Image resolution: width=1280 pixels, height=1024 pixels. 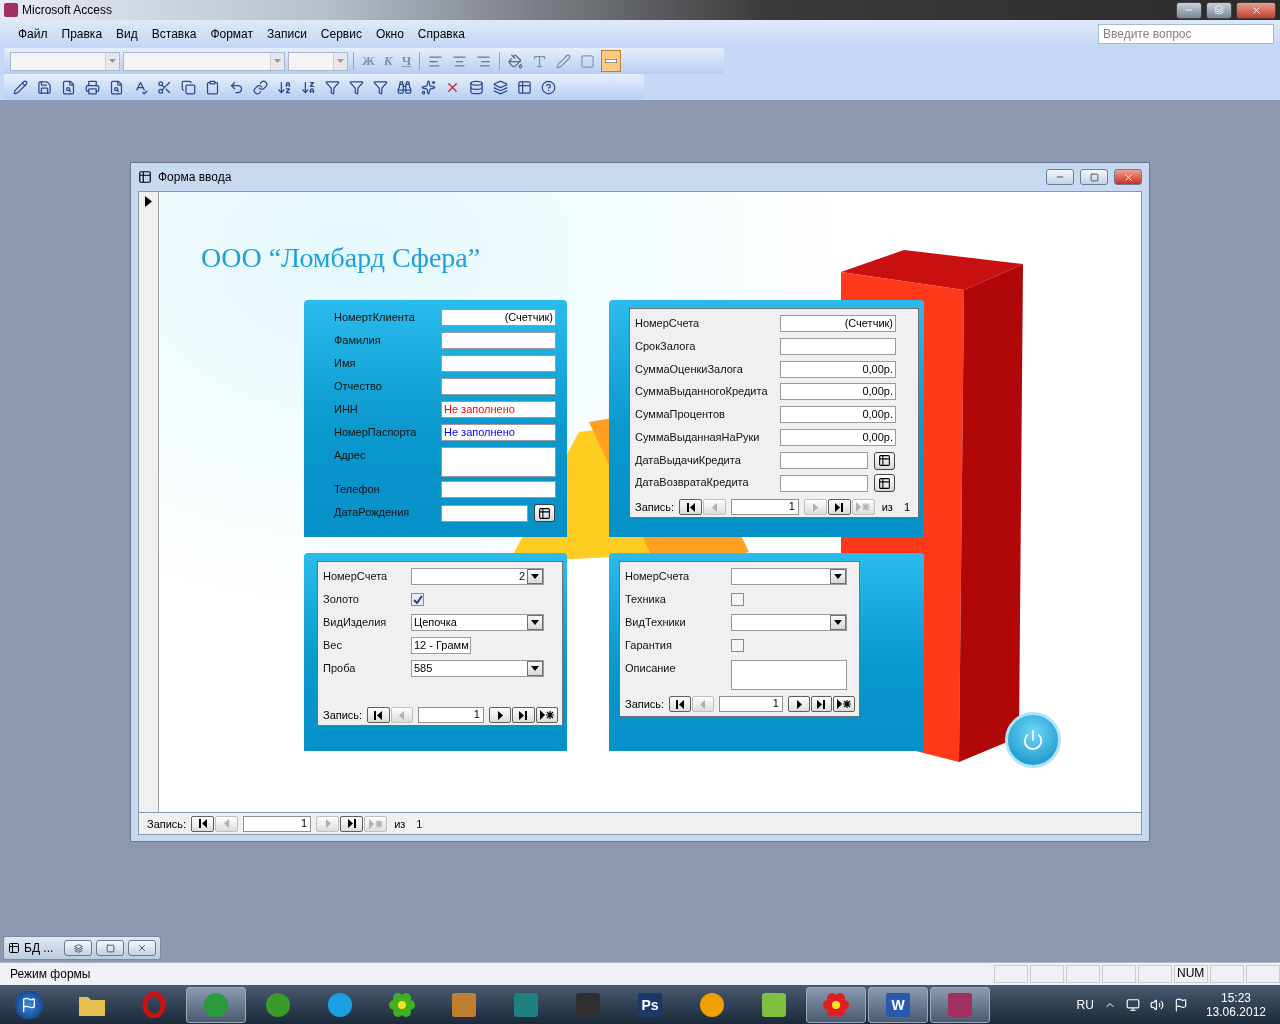 I want to click on line-icon, so click(x=611, y=61).